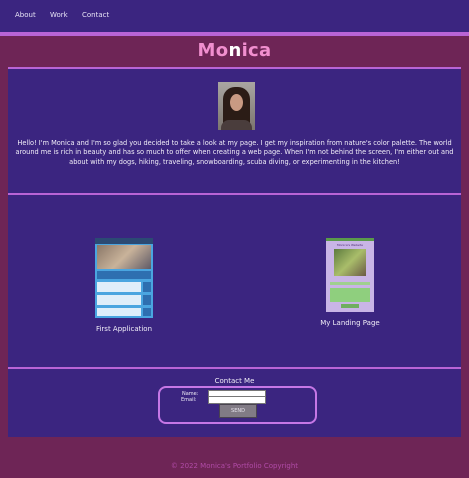  What do you see at coordinates (95, 15) in the screenshot?
I see `nav-contact: Contact` at bounding box center [95, 15].